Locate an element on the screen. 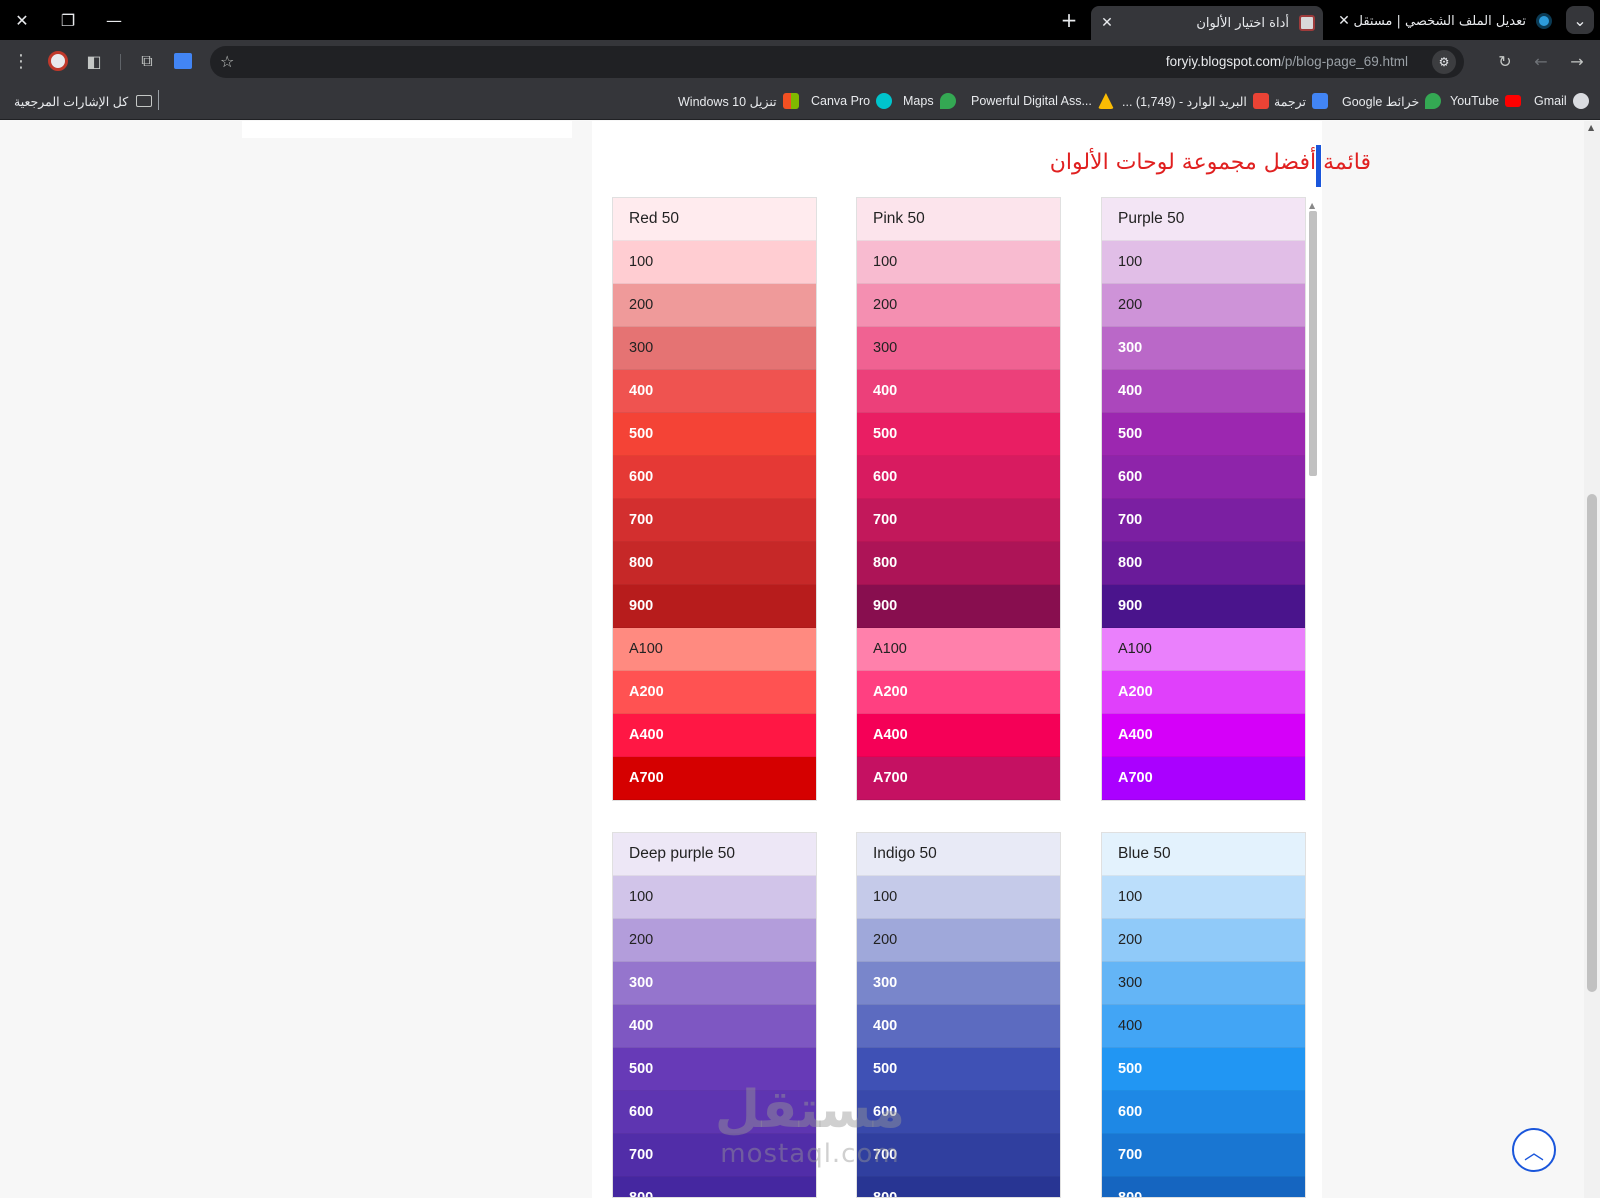 This screenshot has width=1600, height=1198. color-swatch: Indigo 50 is located at coordinates (958, 854).